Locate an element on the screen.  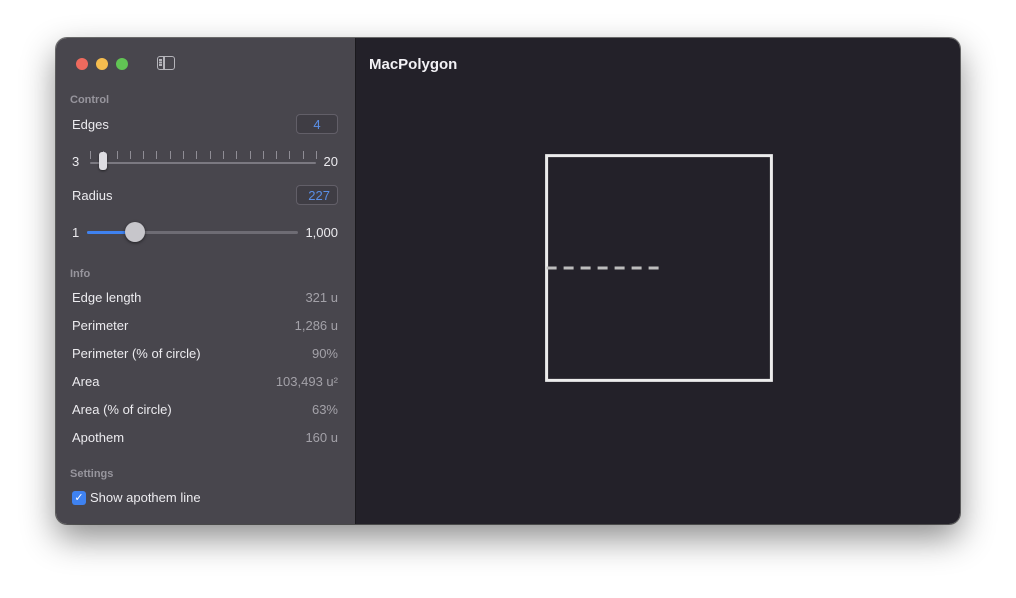
info-header: Info is located at coordinates (80, 274).